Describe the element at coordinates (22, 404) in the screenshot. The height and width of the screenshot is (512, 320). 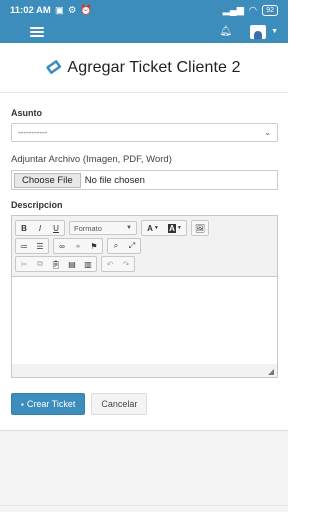
I see `save-icon: ▪` at that location.